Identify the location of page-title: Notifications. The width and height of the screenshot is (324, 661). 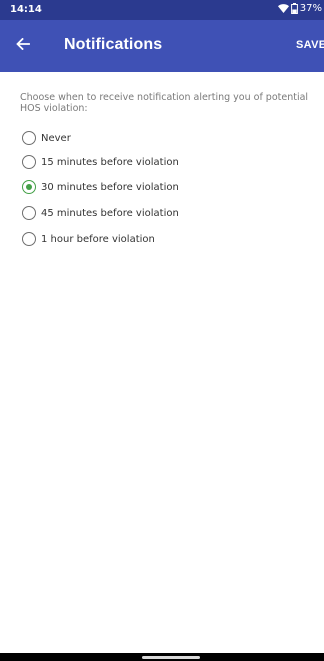
(113, 44).